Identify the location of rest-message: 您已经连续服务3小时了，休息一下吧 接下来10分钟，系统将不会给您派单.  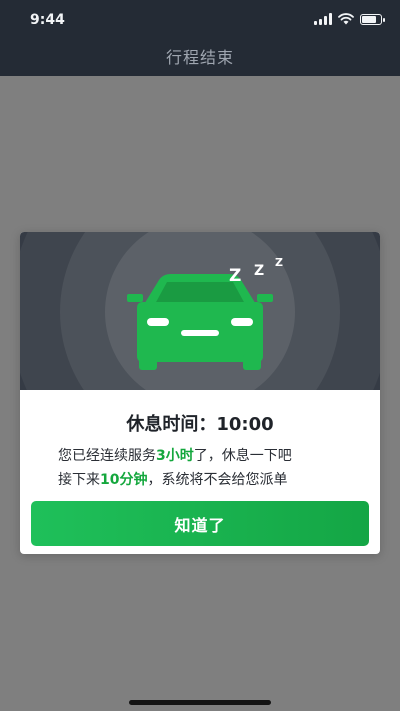
(209, 468).